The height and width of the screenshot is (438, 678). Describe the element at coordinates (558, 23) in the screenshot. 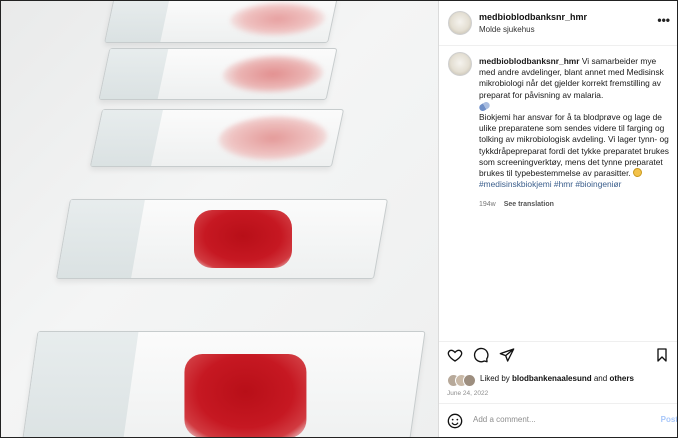

I see `post-header: medbioblodbanksnr_hmr Molde sjukehus •••` at that location.